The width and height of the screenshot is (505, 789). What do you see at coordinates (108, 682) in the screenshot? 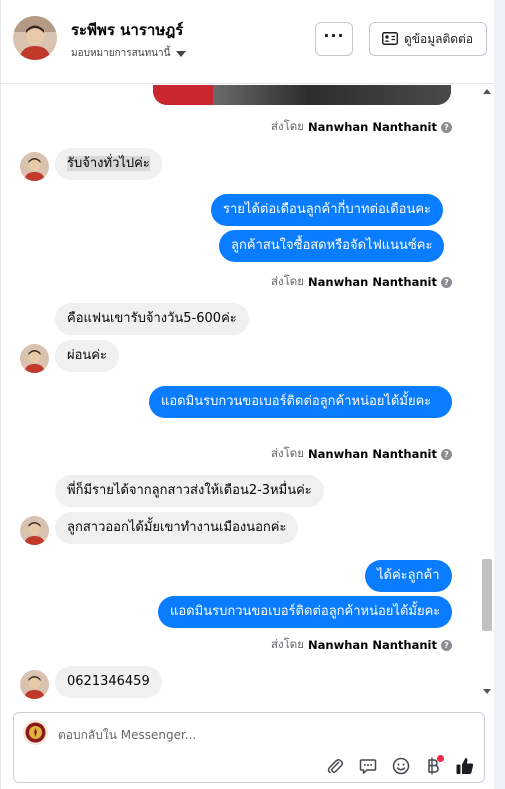
I see `incoming-message: 0621346459` at bounding box center [108, 682].